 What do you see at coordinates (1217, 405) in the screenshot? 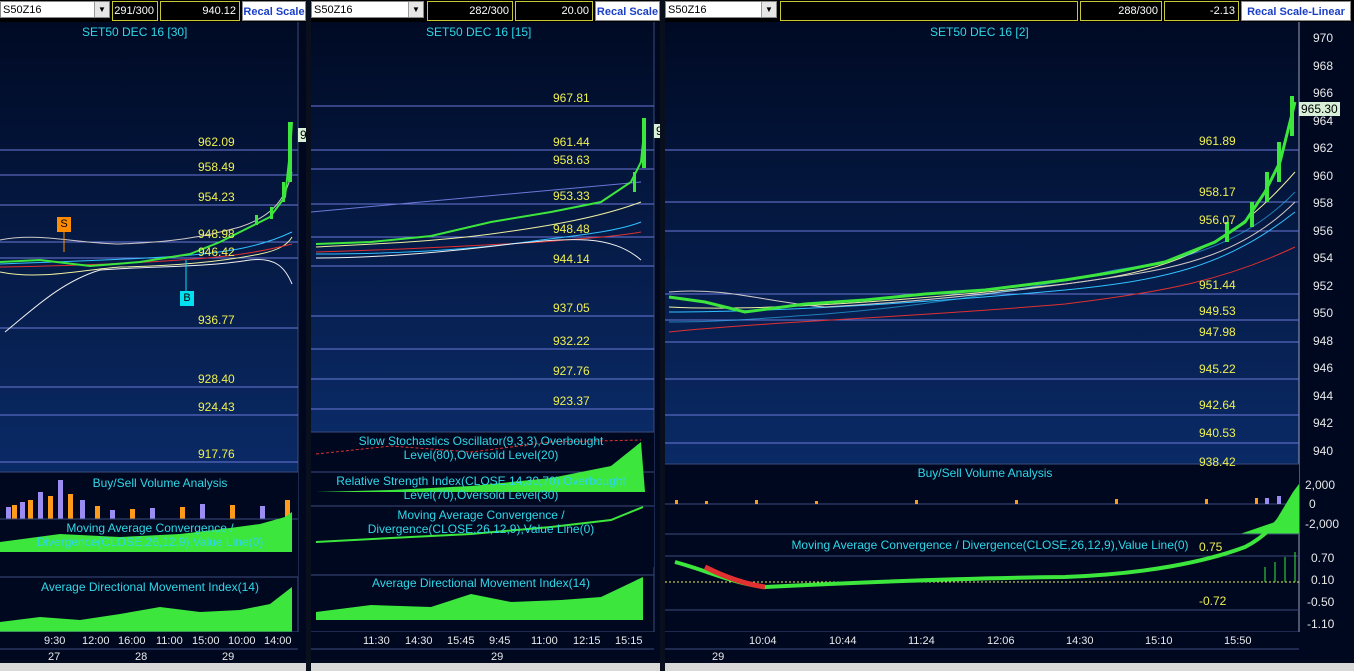
I see `level-label: 942.64` at bounding box center [1217, 405].